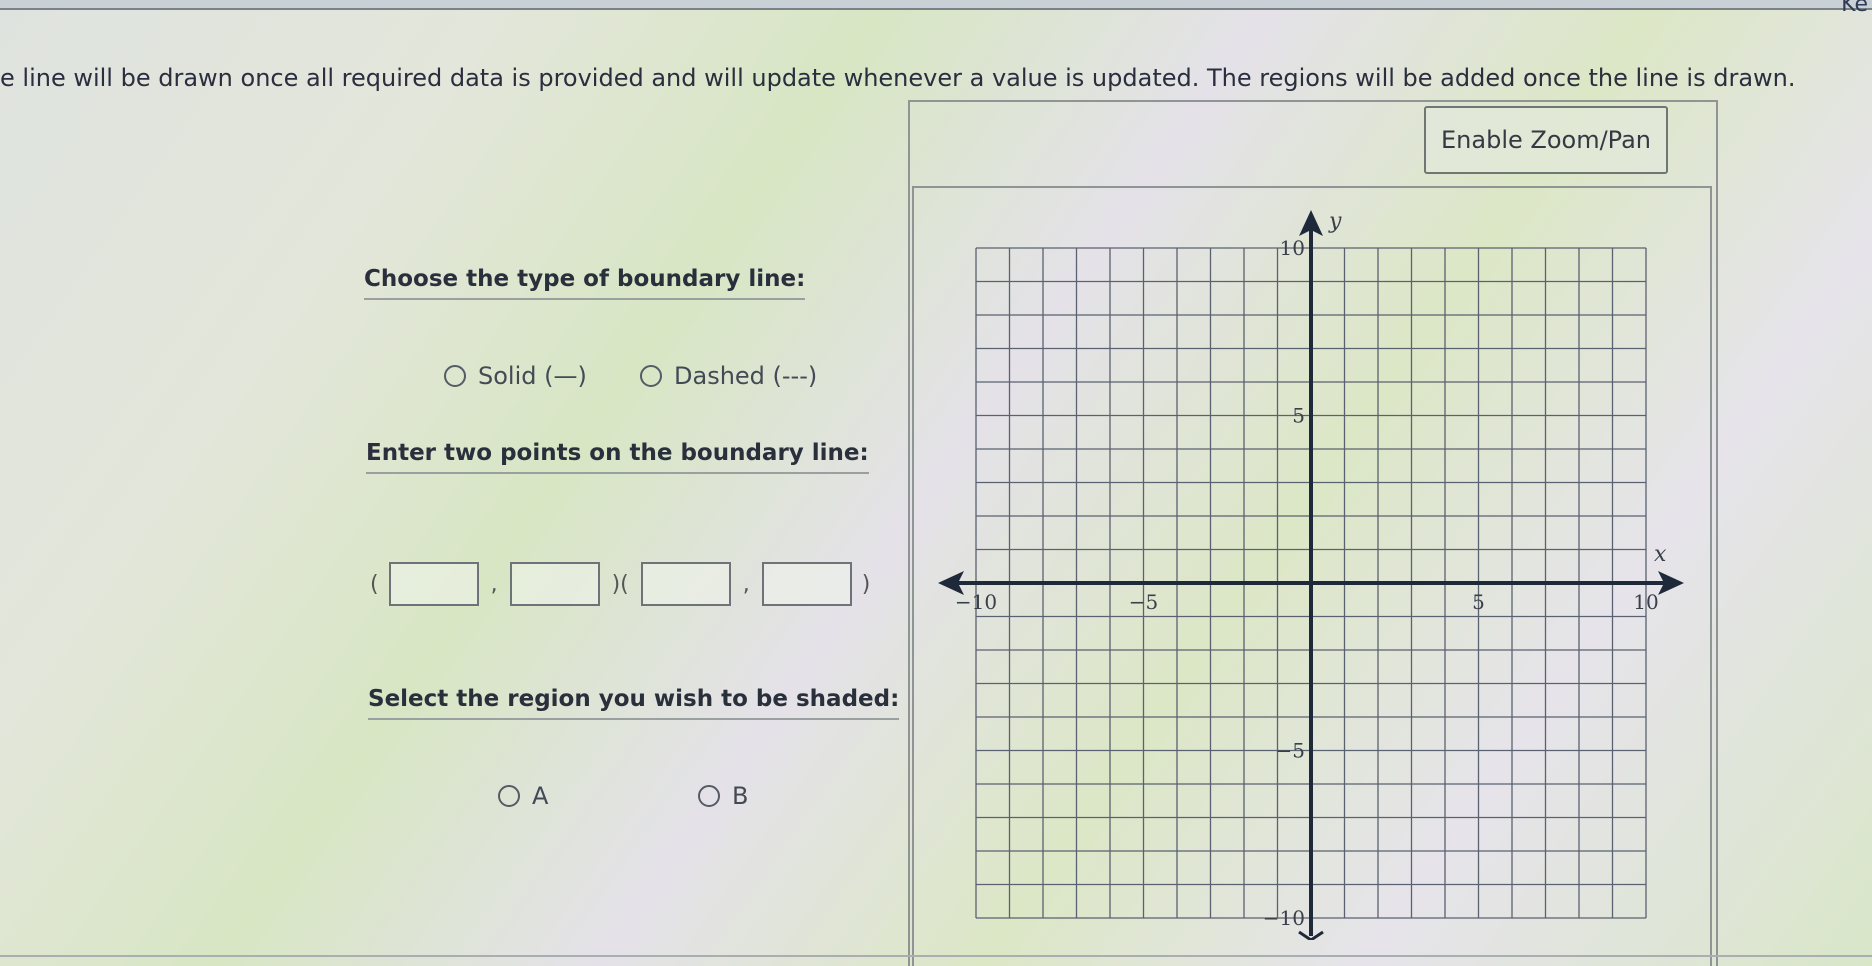 This screenshot has width=1872, height=966. What do you see at coordinates (1660, 554) in the screenshot?
I see `x-axis-label: x` at bounding box center [1660, 554].